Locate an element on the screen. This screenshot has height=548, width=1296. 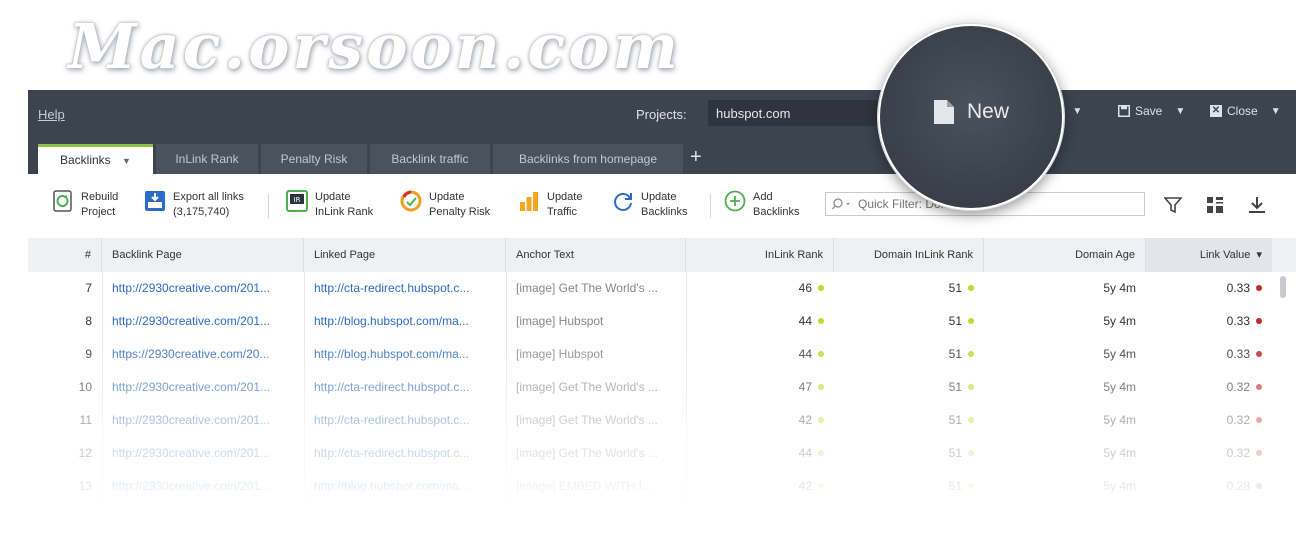
tab-inlink-rank: InLink Rank is located at coordinates (207, 159).